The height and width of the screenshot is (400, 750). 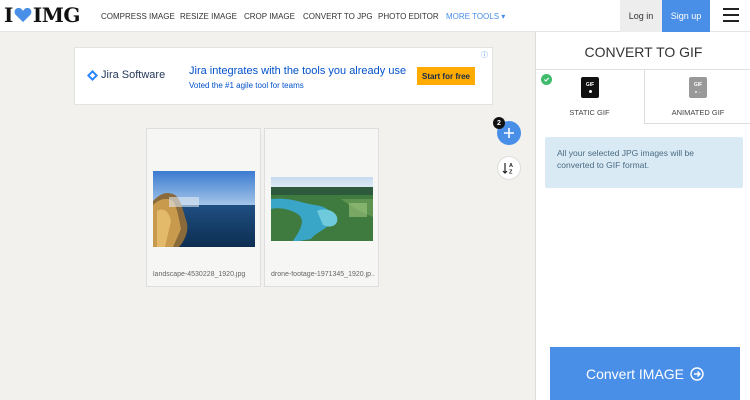 What do you see at coordinates (499, 123) in the screenshot?
I see `file-count-badge: 2` at bounding box center [499, 123].